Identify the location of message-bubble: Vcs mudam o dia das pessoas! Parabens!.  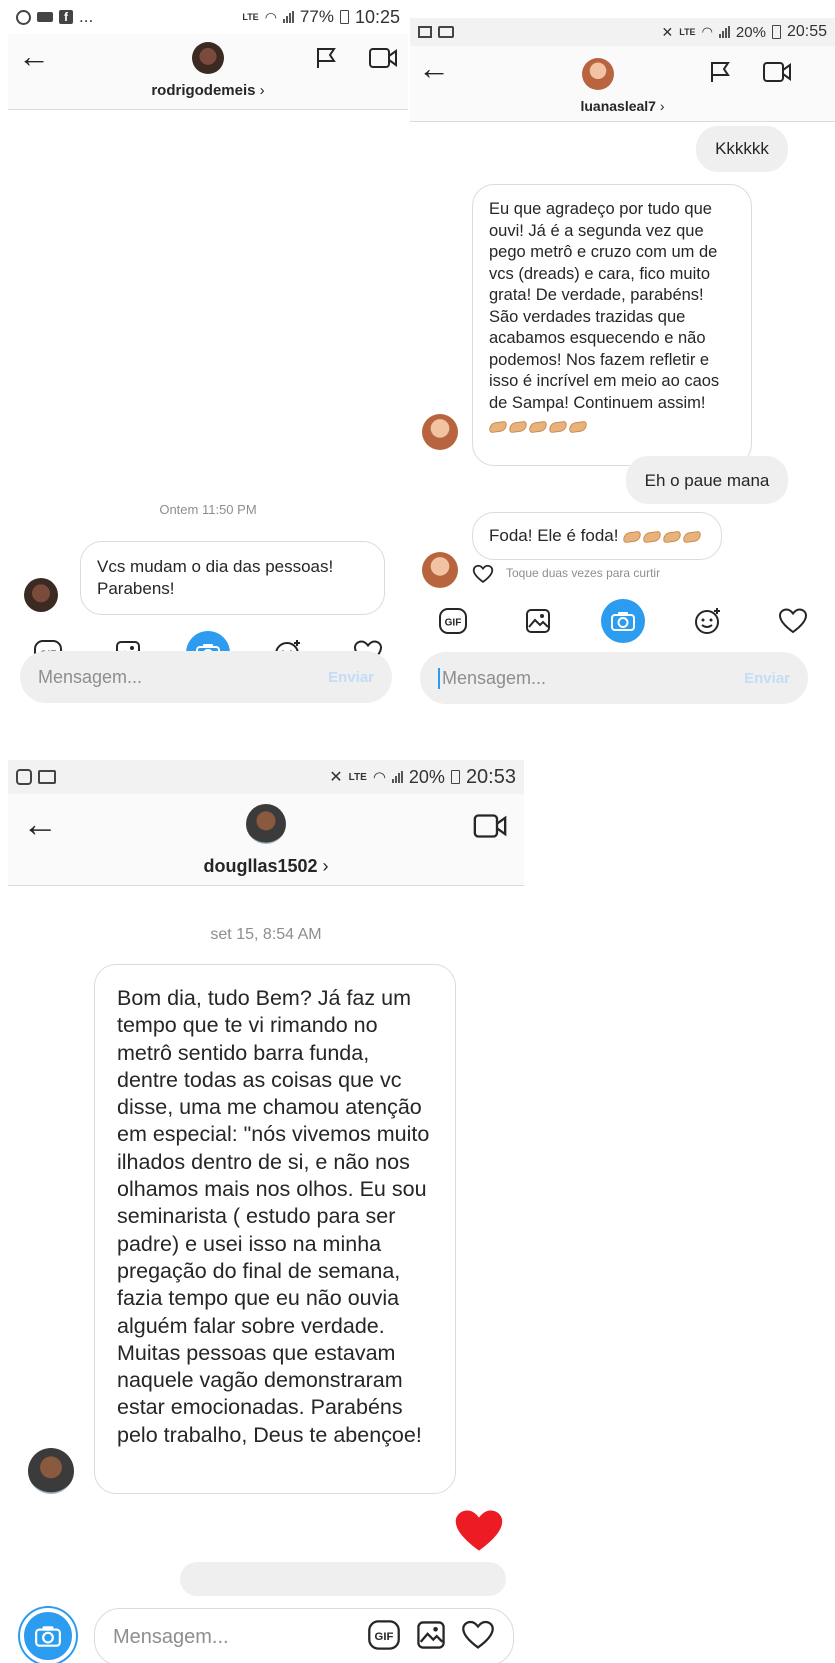
(232, 578).